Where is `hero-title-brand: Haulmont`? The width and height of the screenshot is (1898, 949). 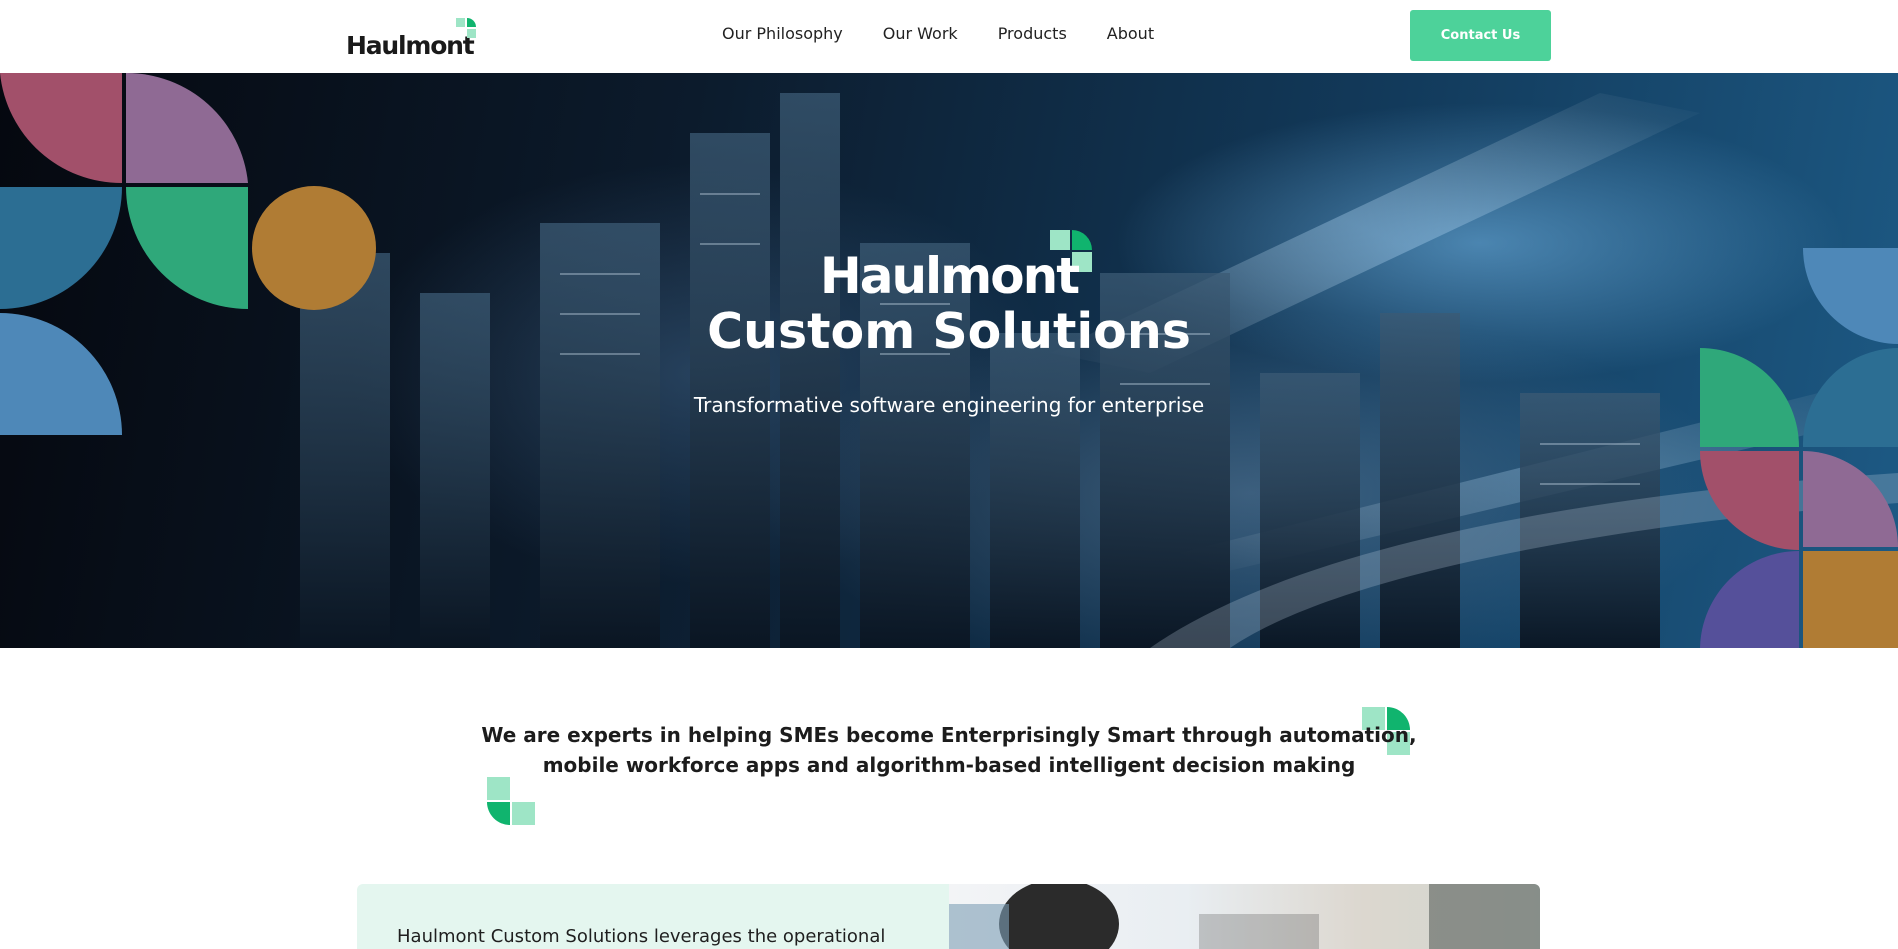
hero-title-brand: Haulmont is located at coordinates (949, 276).